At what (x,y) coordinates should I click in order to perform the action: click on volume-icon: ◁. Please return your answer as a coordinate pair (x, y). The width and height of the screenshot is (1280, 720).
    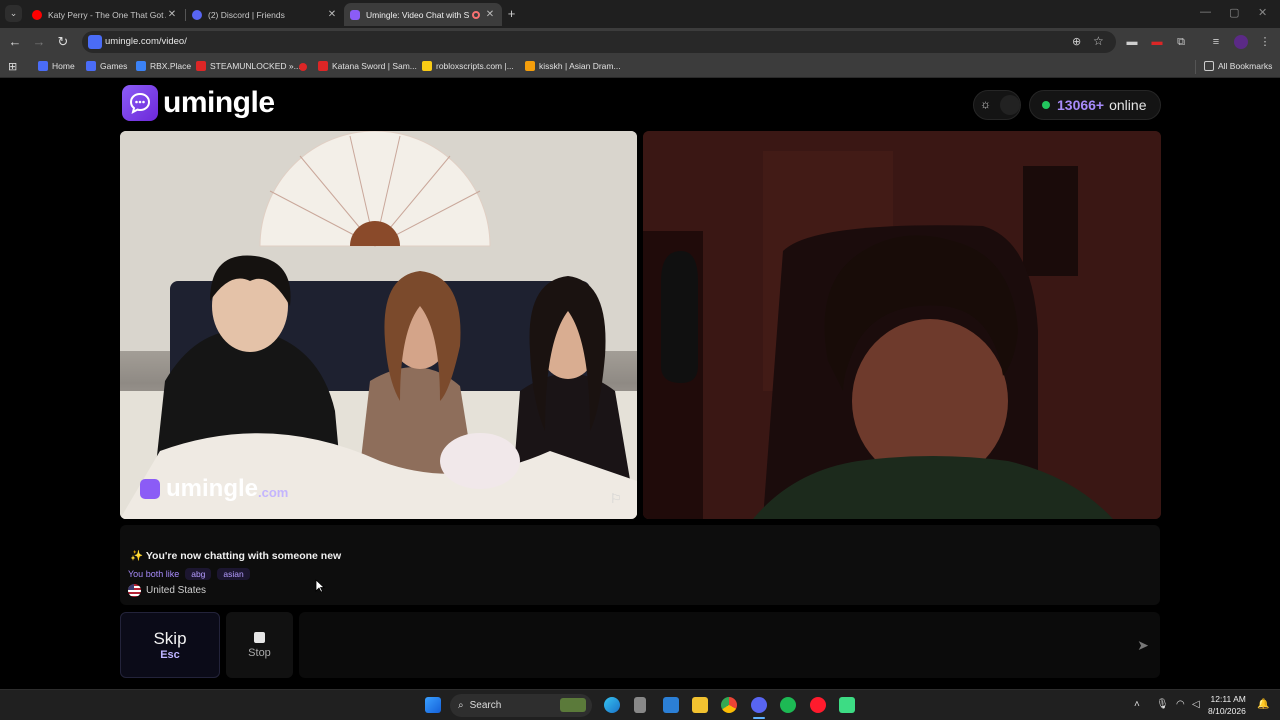
    Looking at the image, I should click on (1196, 704).